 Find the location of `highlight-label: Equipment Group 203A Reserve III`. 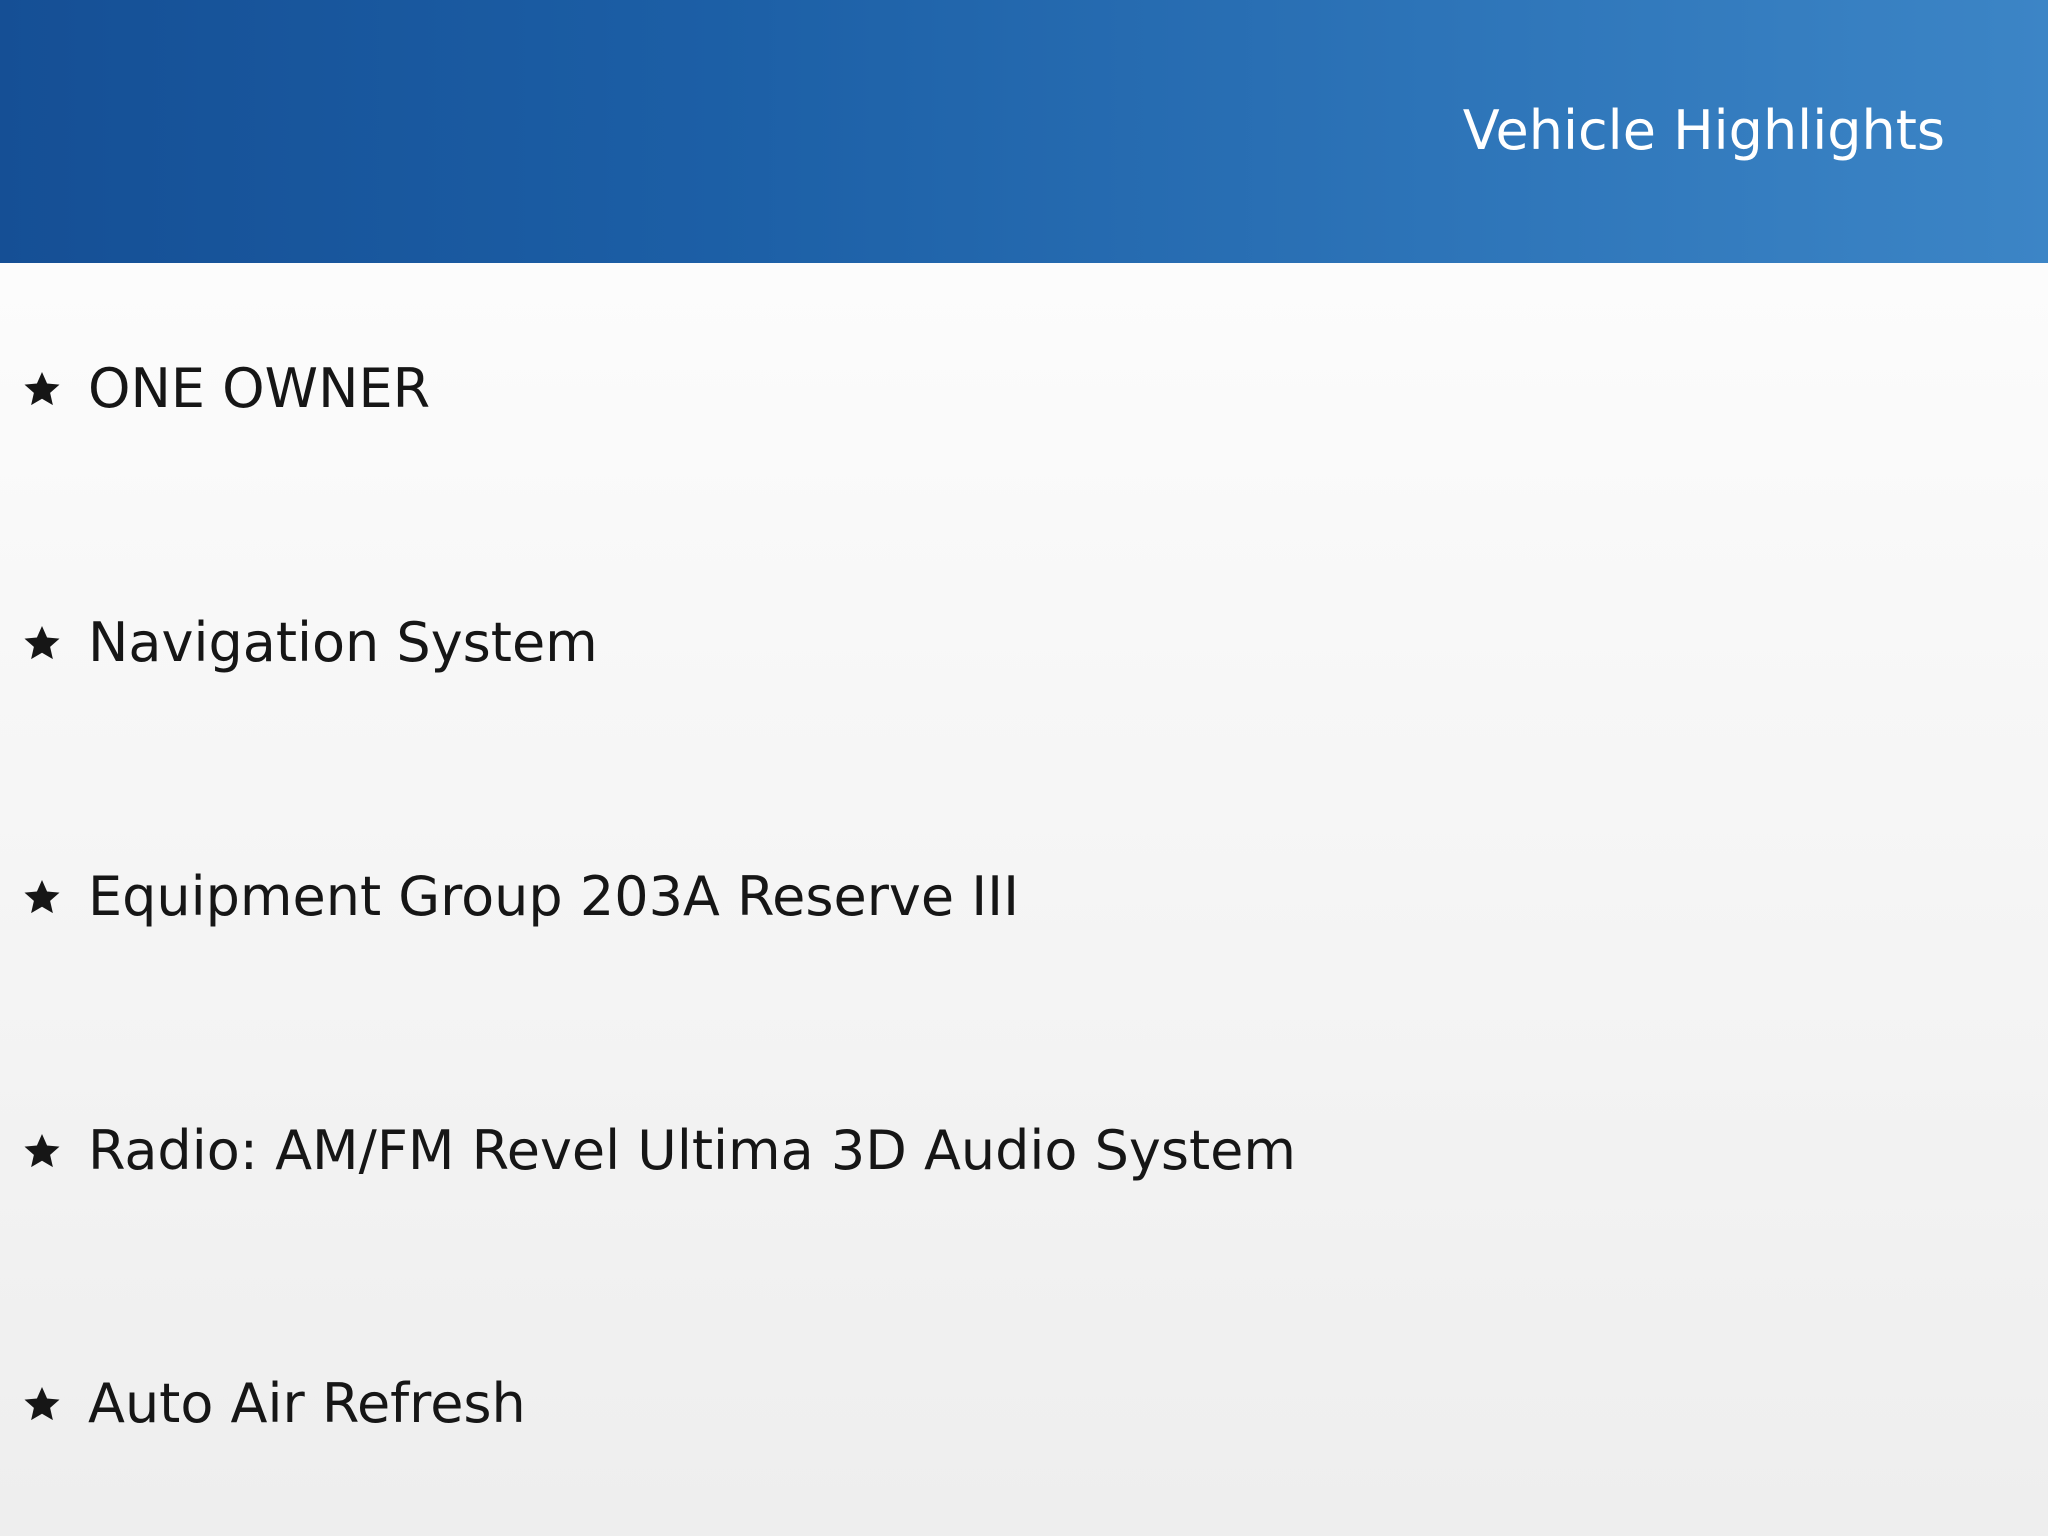

highlight-label: Equipment Group 203A Reserve III is located at coordinates (554, 896).